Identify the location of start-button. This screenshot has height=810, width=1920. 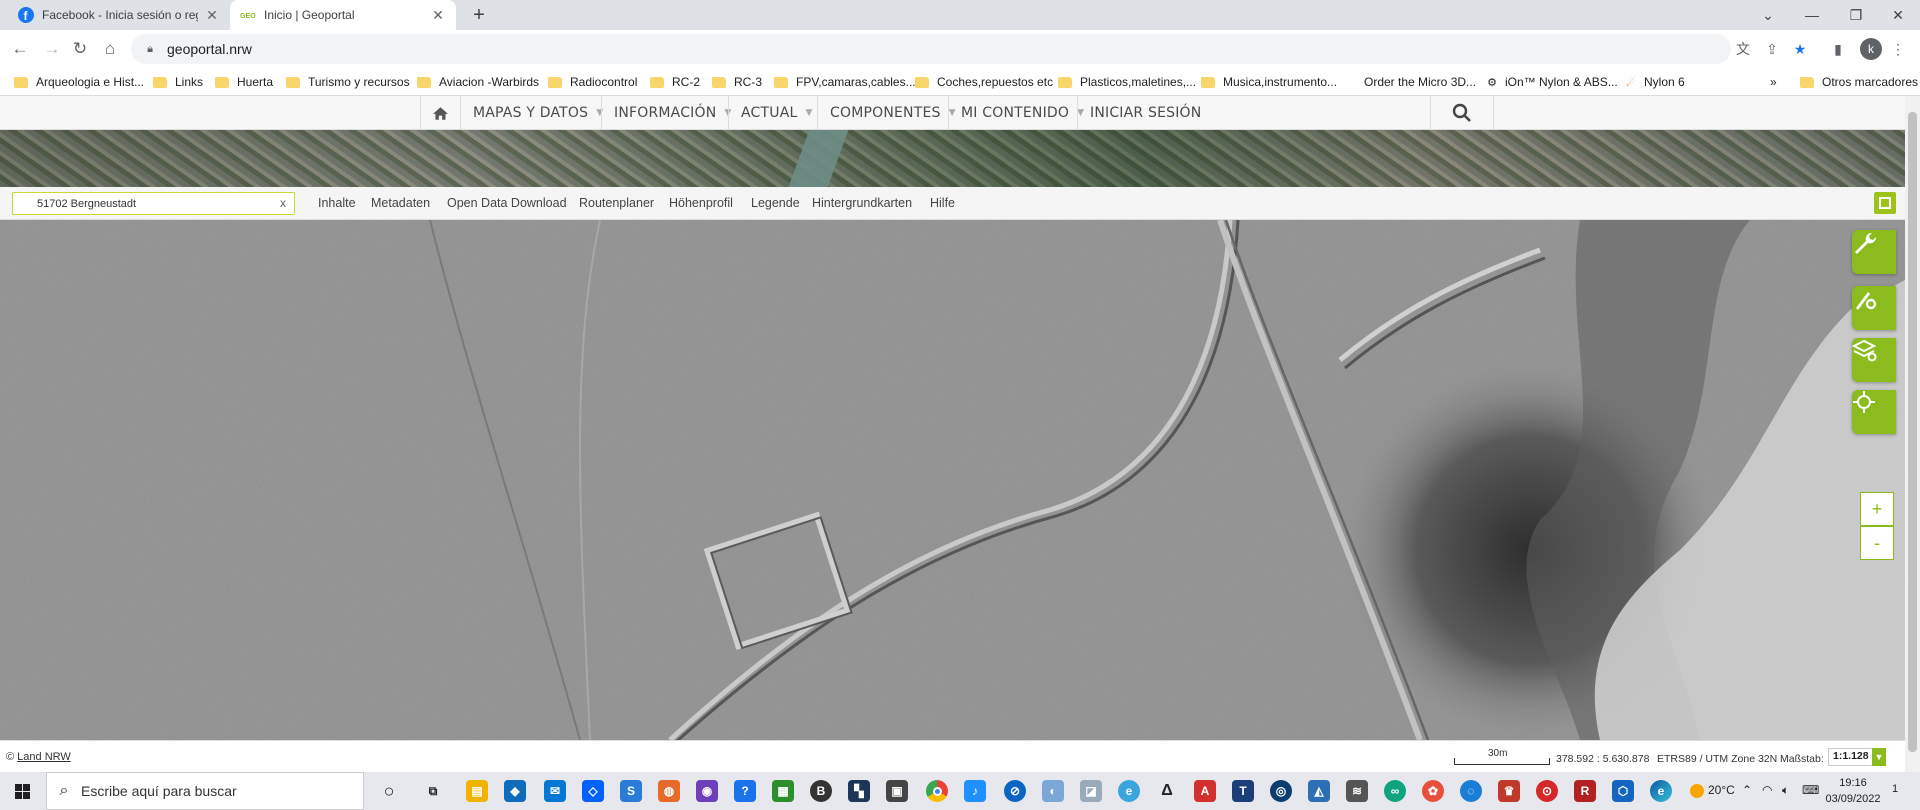
(23, 791).